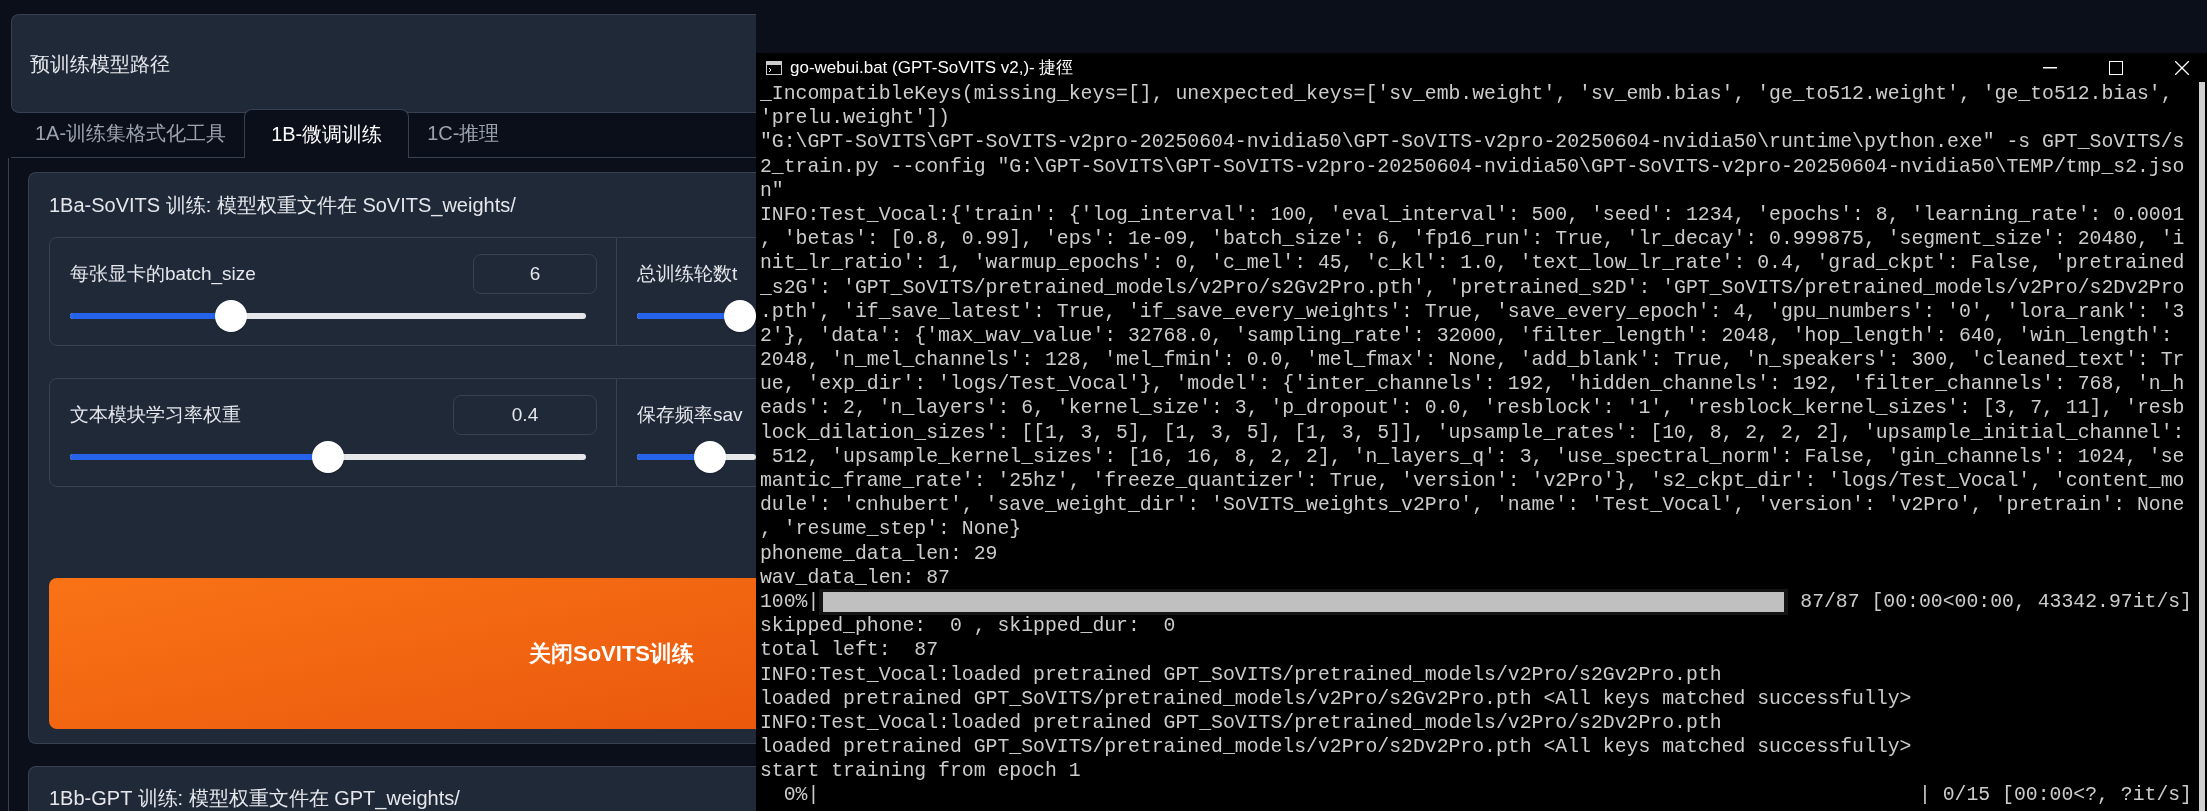 Image resolution: width=2207 pixels, height=811 pixels. I want to click on console-line: mantic_frame_rate': '25hz', 'freeze_quantizer': True, 'version': 'v2Pro'}, 's2_ckpt_dir': 'logs/Test_Vocal', 'content_mo, so click(1473, 481).